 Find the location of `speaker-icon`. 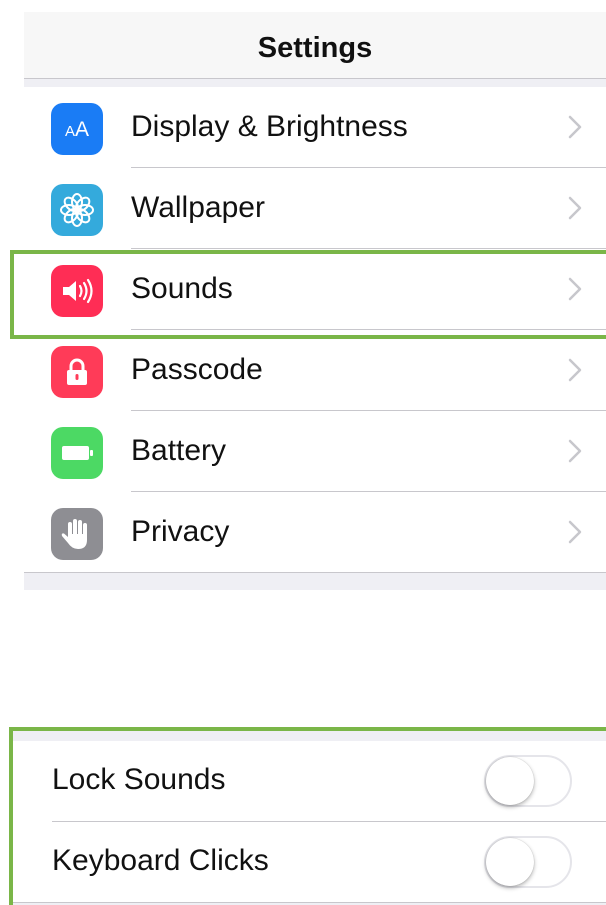

speaker-icon is located at coordinates (77, 291).